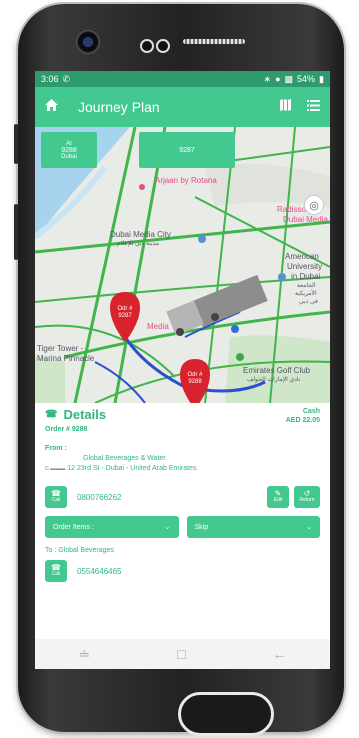 This screenshot has height=738, width=359. Describe the element at coordinates (307, 500) in the screenshot. I see `return-label: Return` at that location.